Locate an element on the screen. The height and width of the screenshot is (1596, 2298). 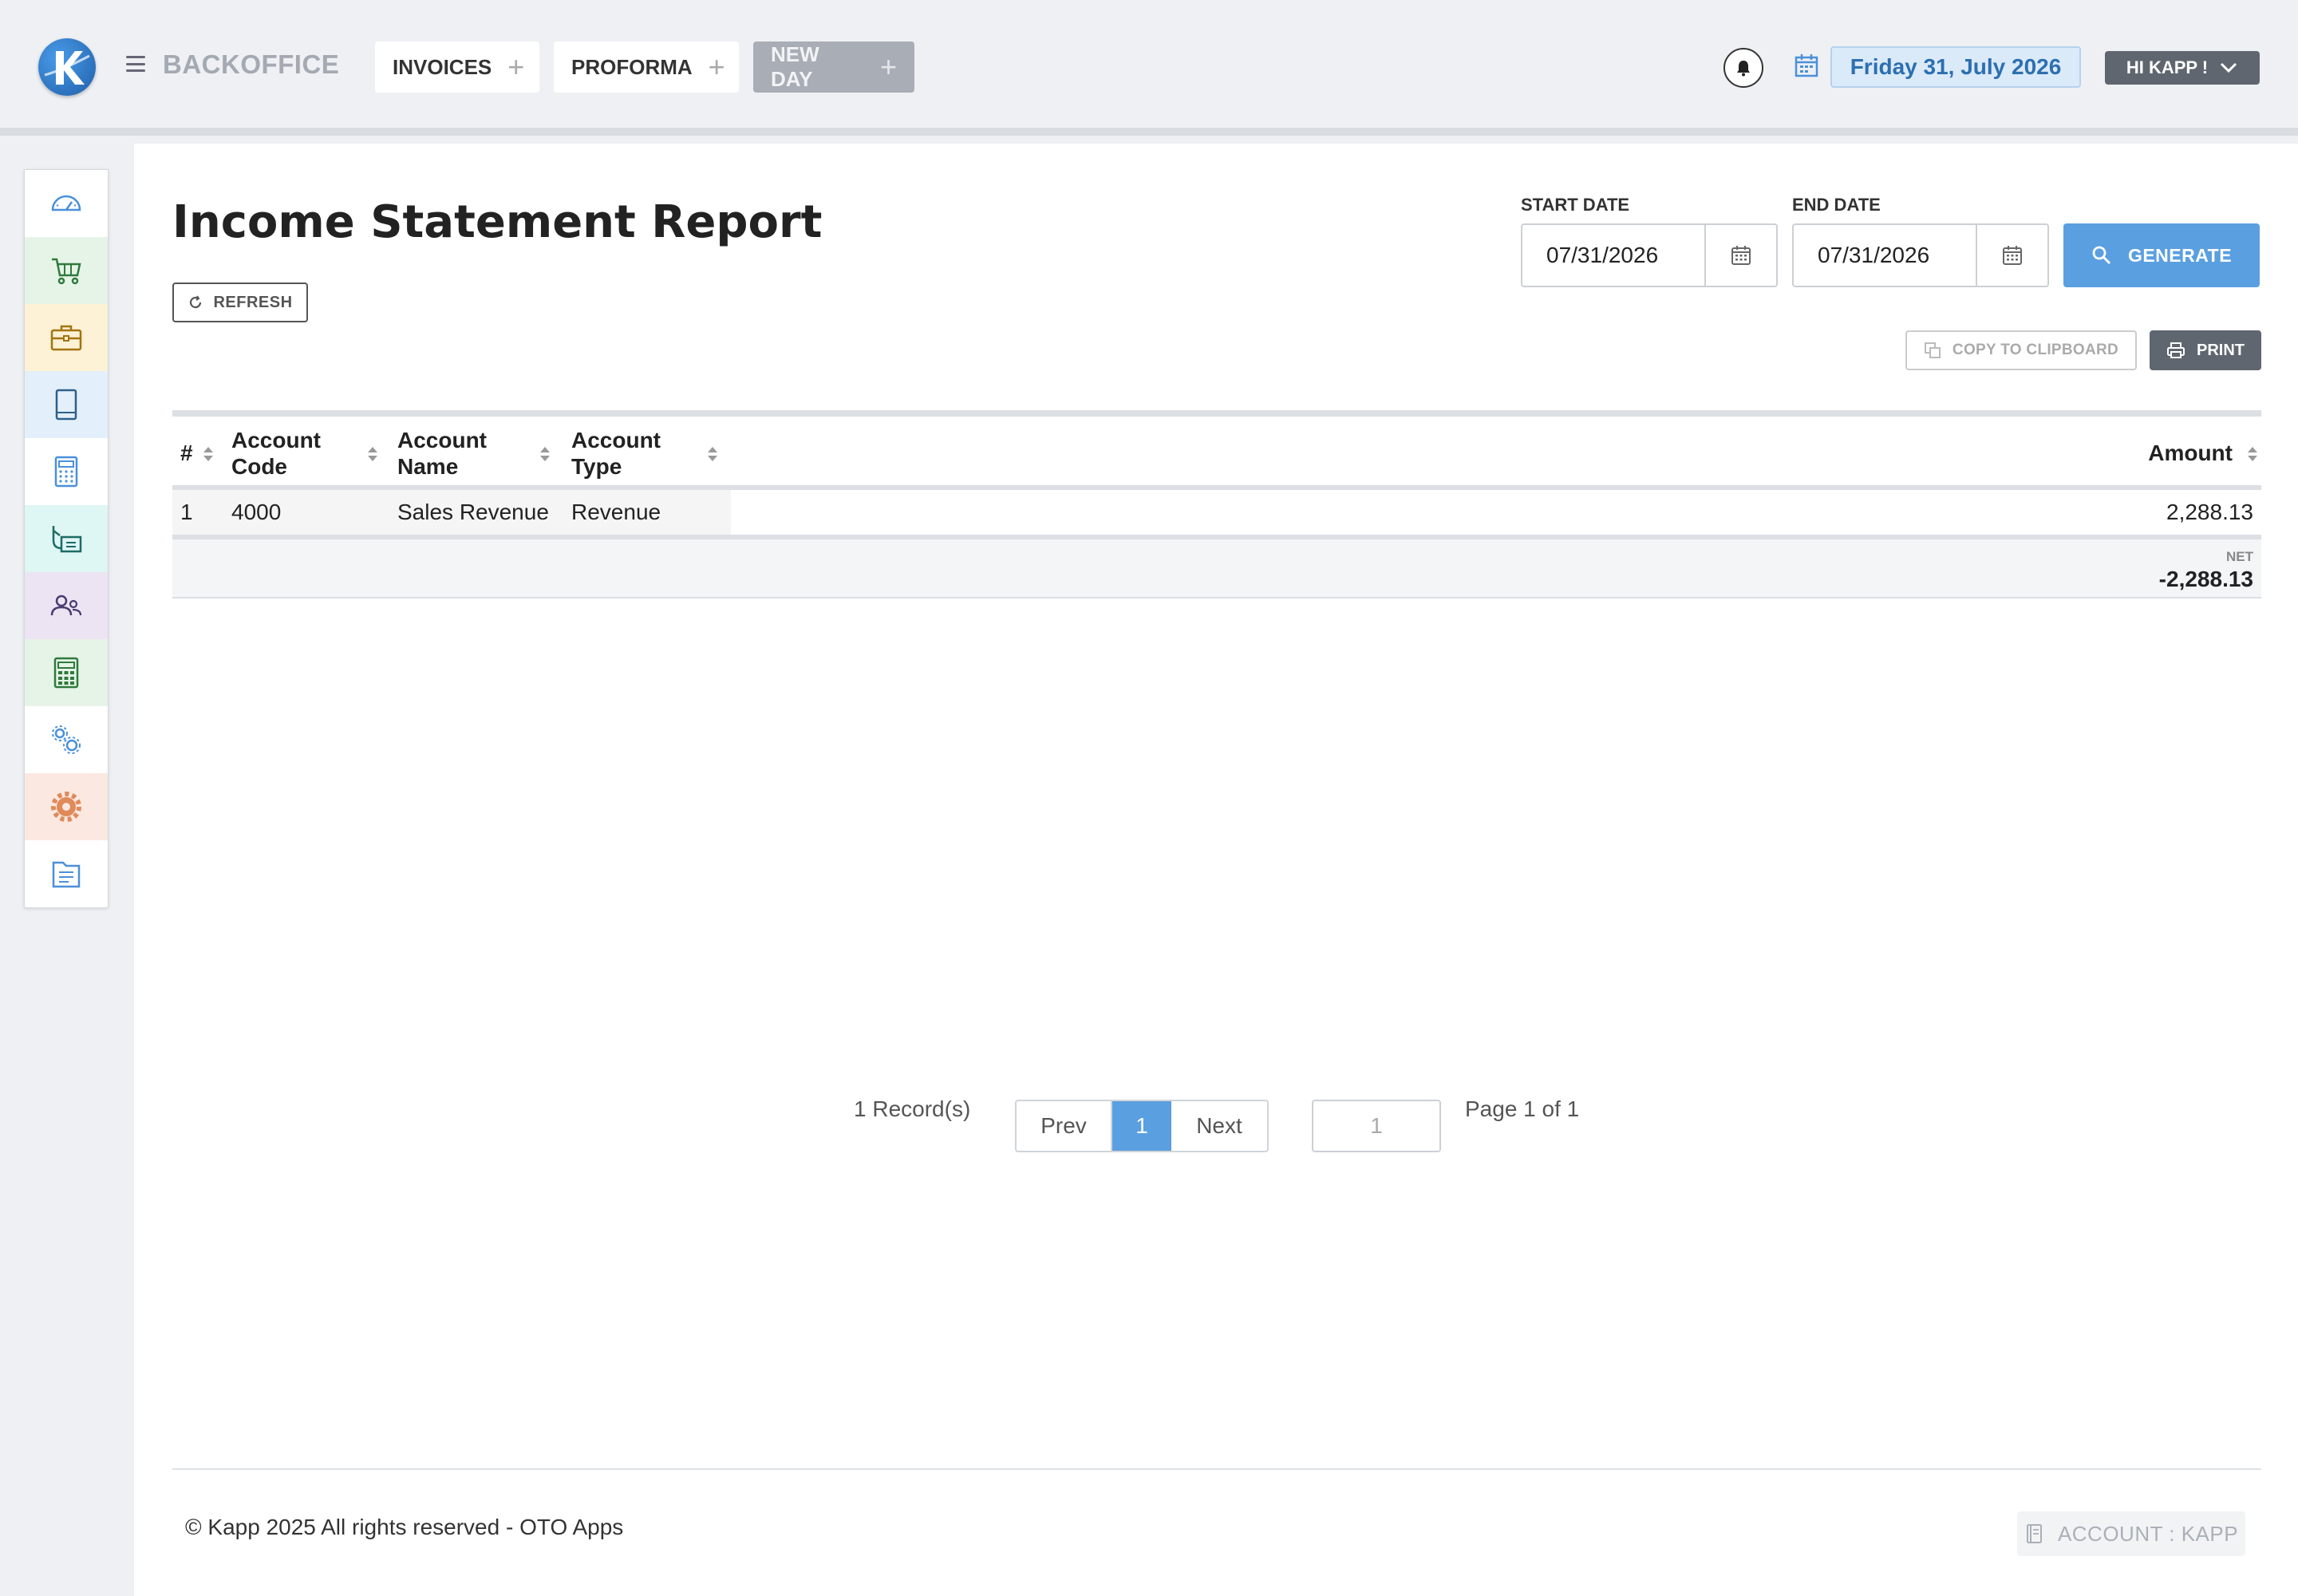
user-greeting: HI KAPP ! is located at coordinates (2168, 67).